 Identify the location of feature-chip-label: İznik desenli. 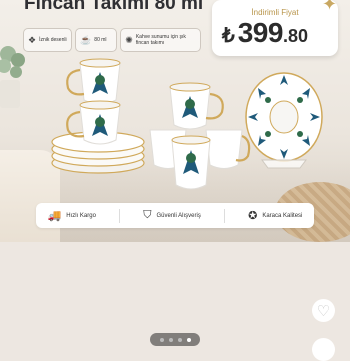
(53, 40).